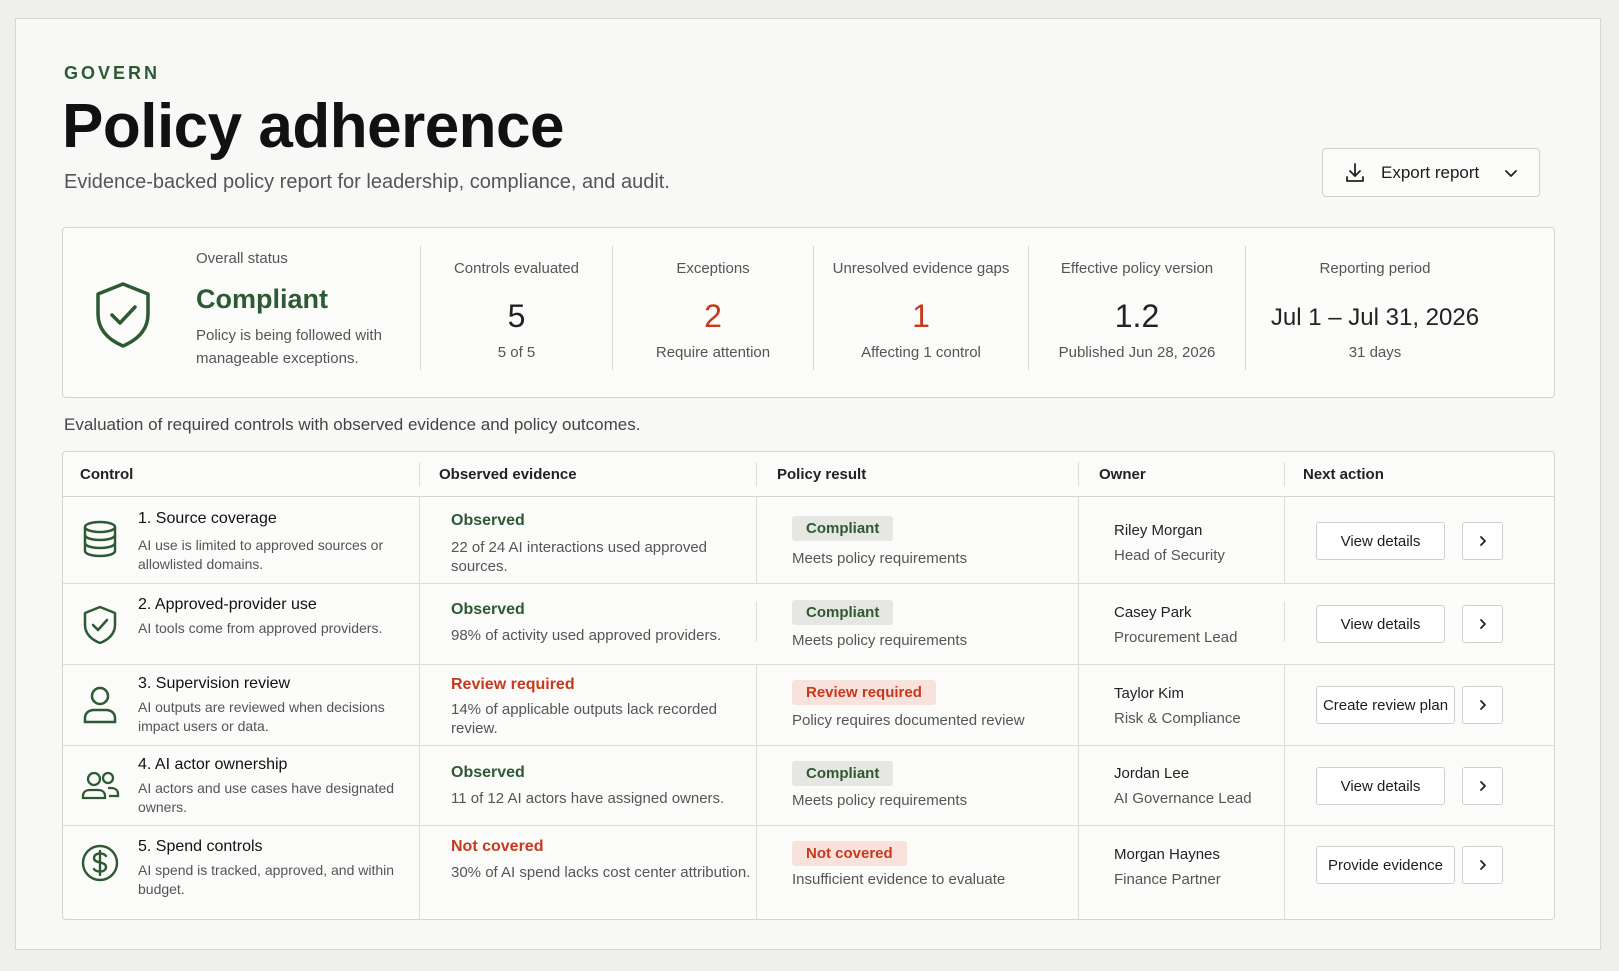  What do you see at coordinates (1385, 705) in the screenshot?
I see `create-review-plan-button: Create review plan` at bounding box center [1385, 705].